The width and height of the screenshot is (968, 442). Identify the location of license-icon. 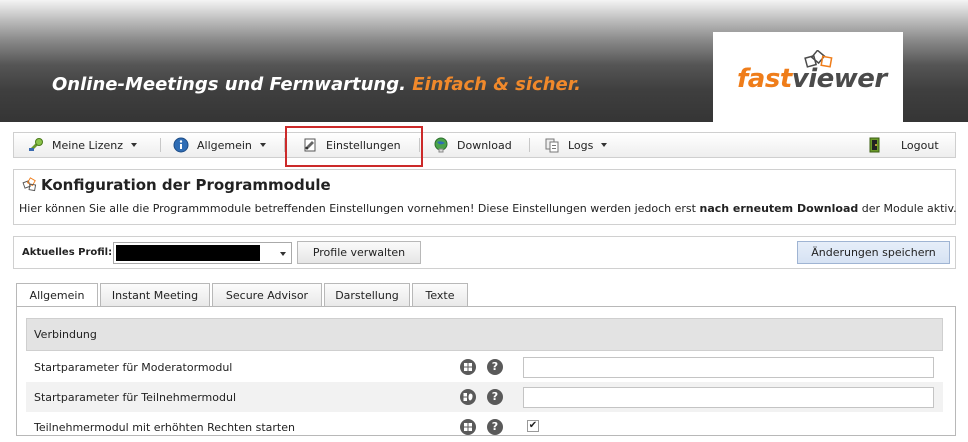
(36, 144).